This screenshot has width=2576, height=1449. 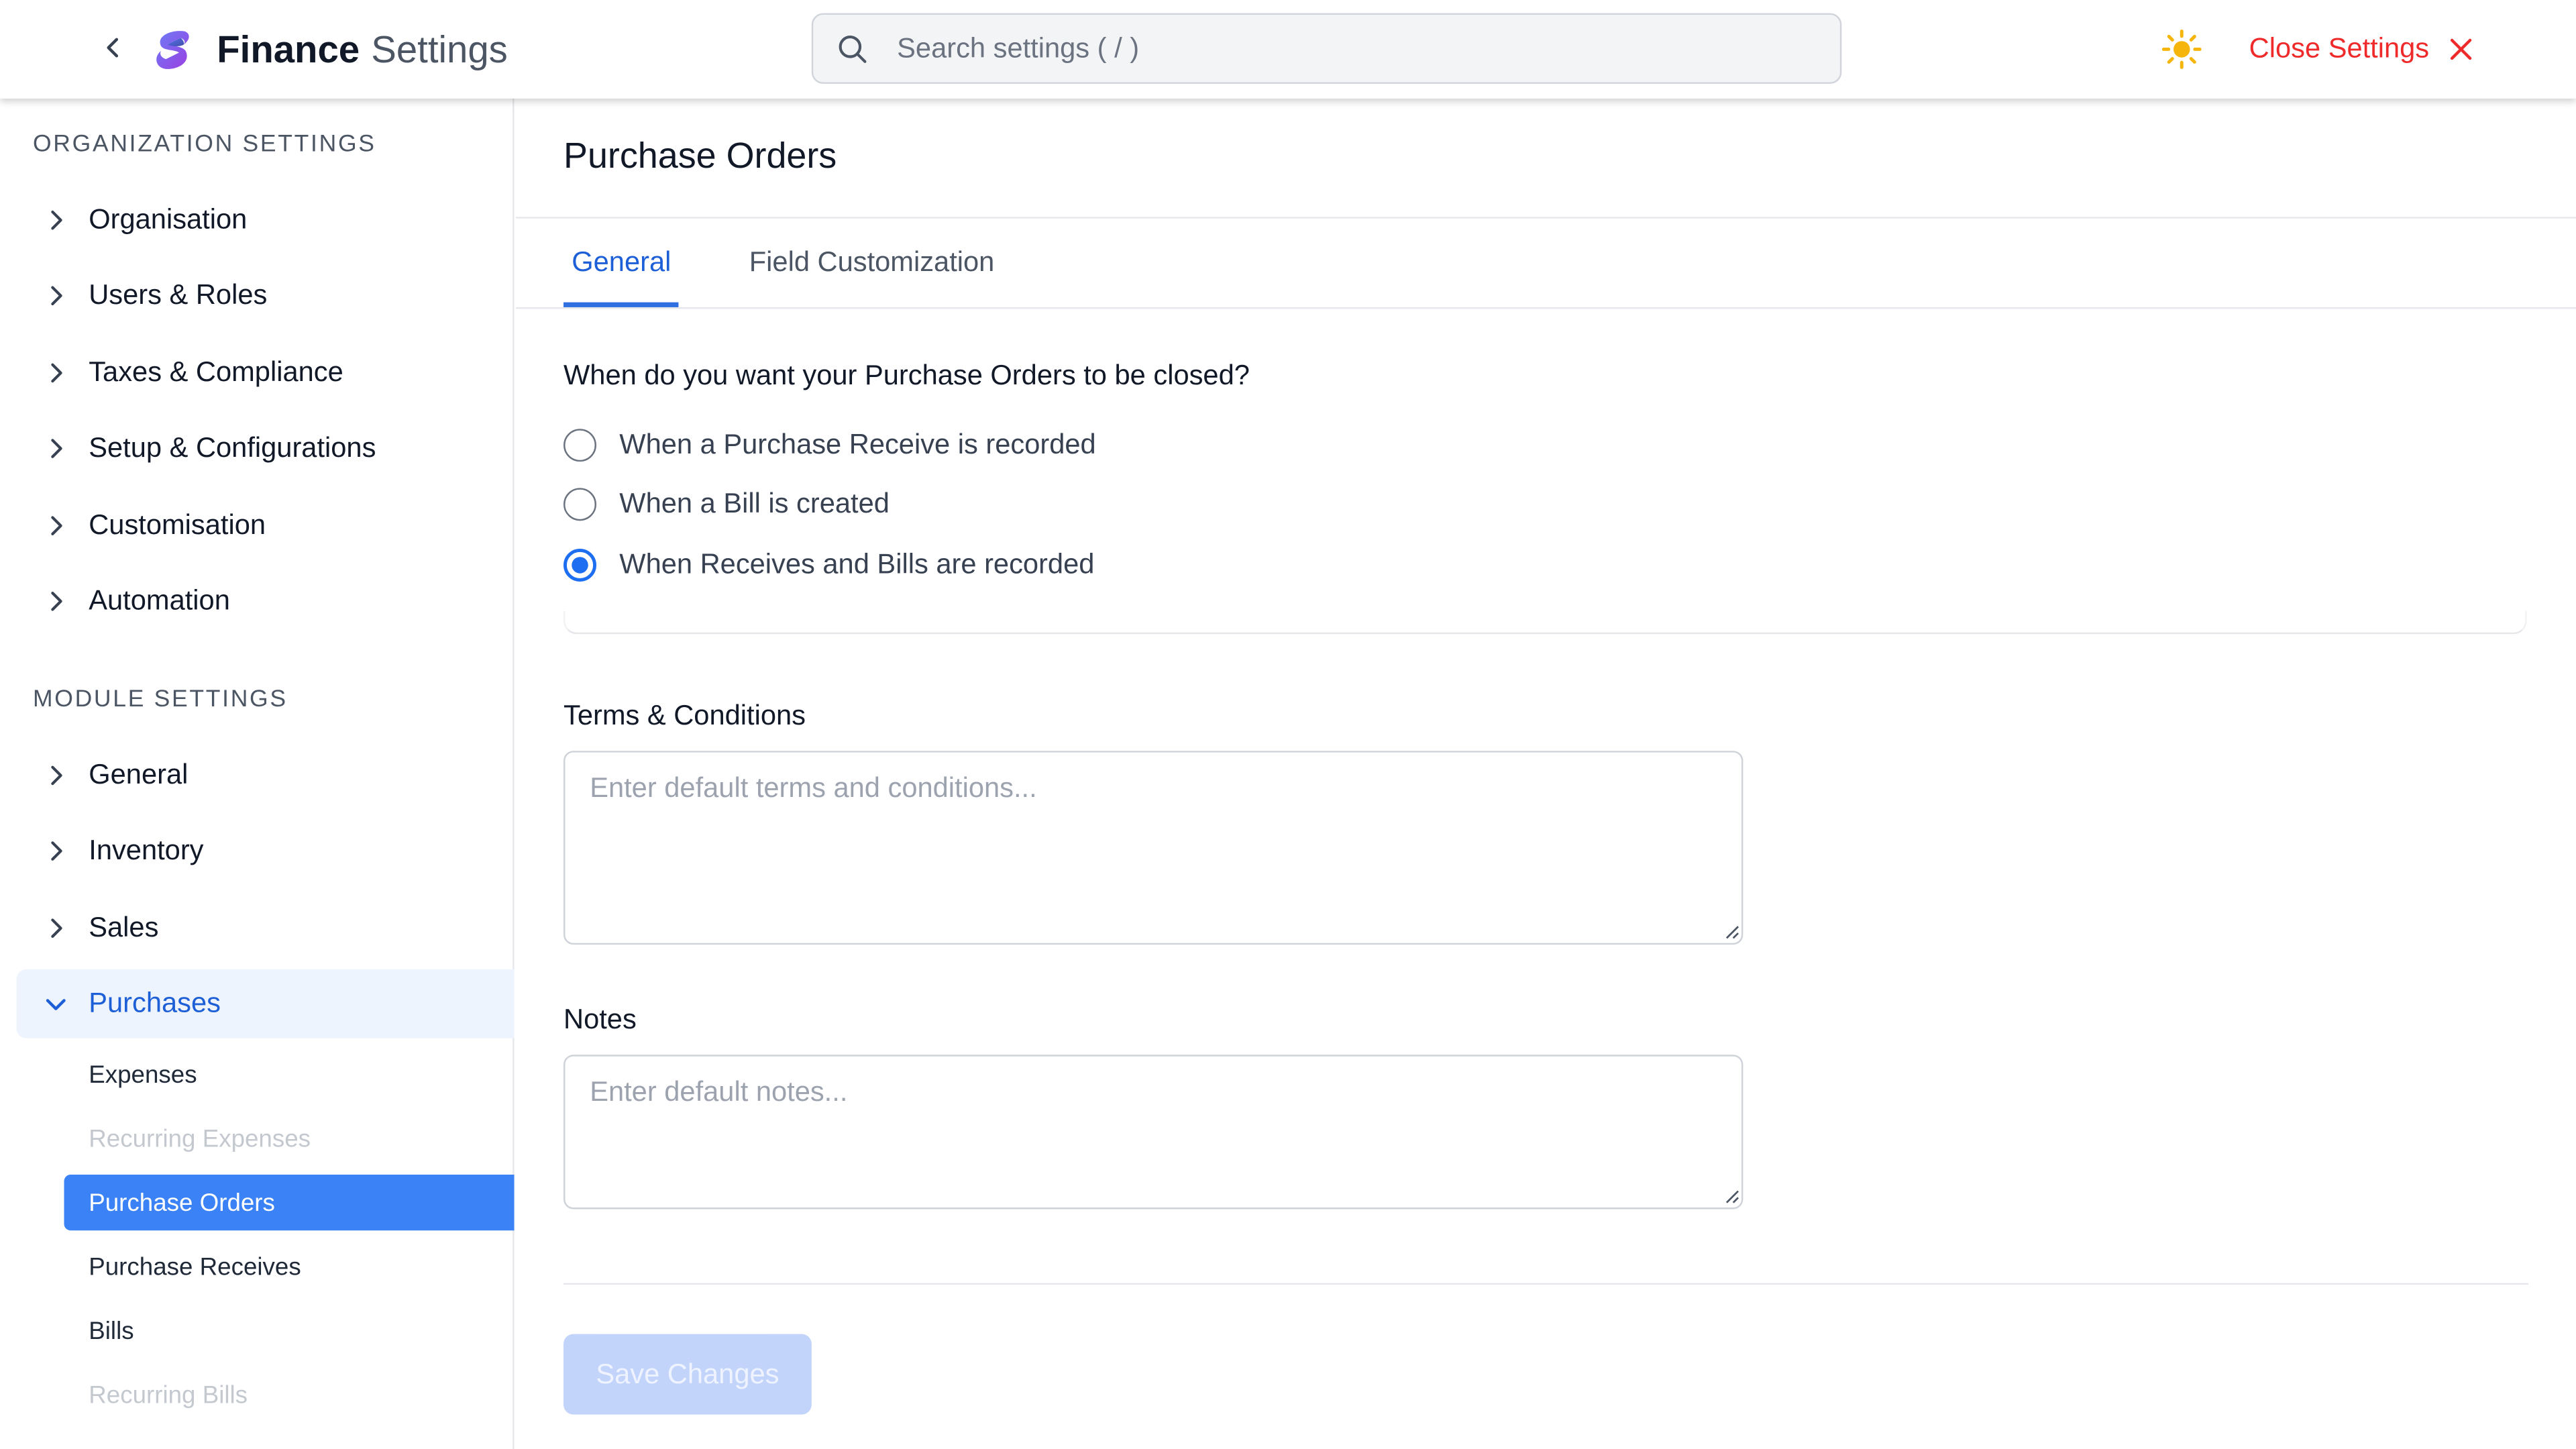 I want to click on radio-option-receives-and-bills: When Receives and Bills are recorded, so click(x=829, y=565).